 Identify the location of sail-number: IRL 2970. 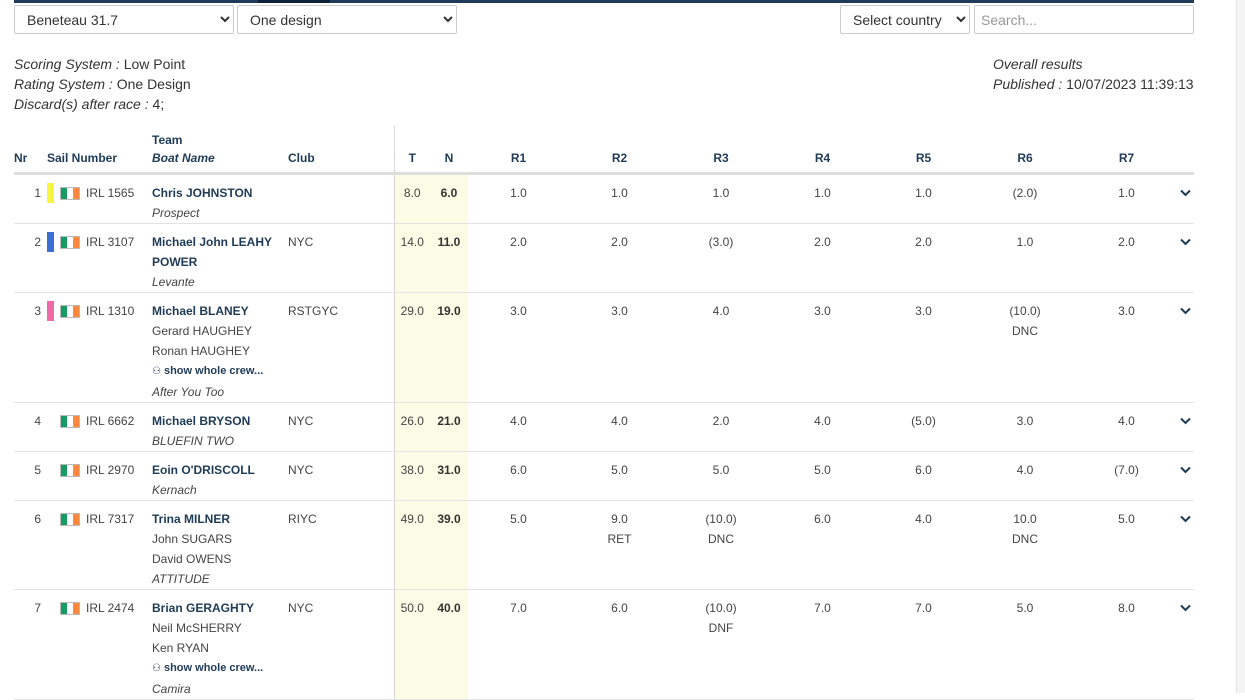
(110, 469).